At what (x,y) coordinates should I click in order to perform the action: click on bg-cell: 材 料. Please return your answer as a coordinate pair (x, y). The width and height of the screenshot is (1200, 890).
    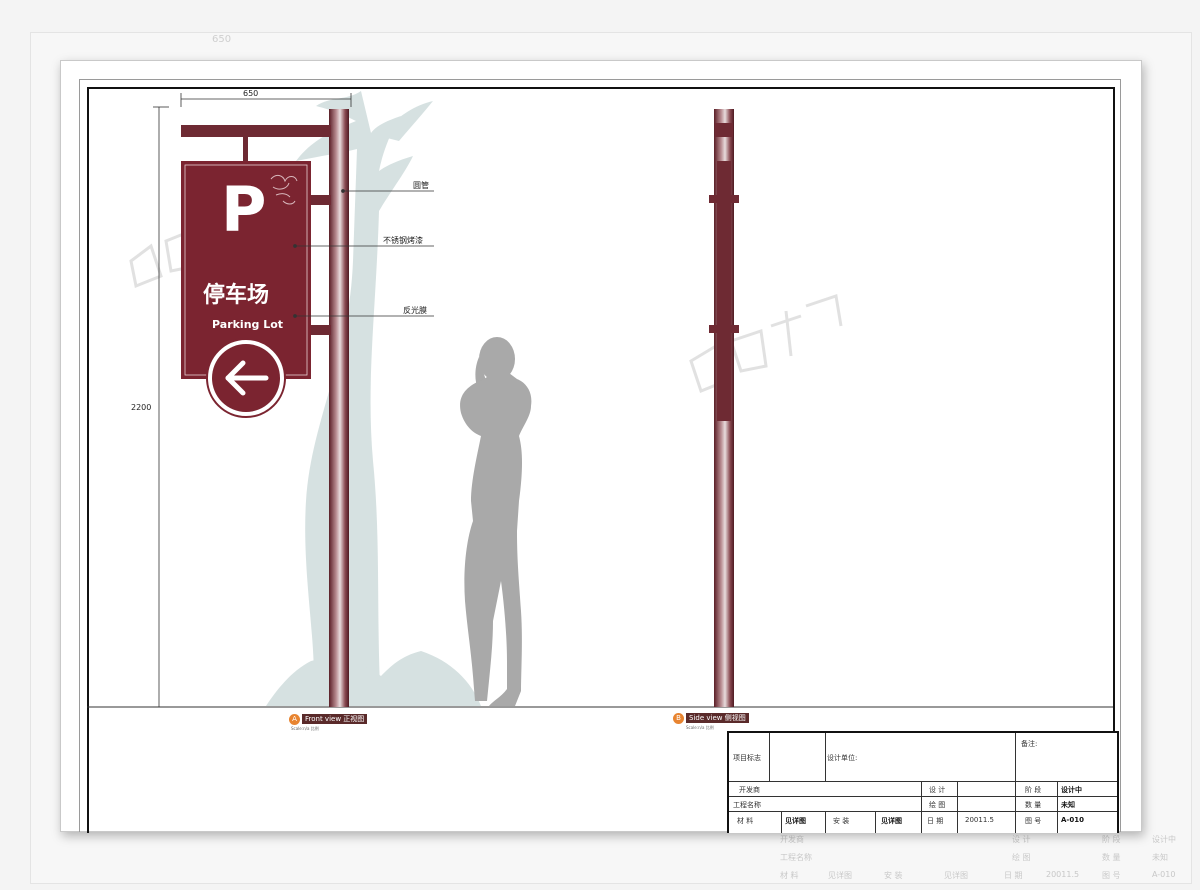
    Looking at the image, I should click on (789, 875).